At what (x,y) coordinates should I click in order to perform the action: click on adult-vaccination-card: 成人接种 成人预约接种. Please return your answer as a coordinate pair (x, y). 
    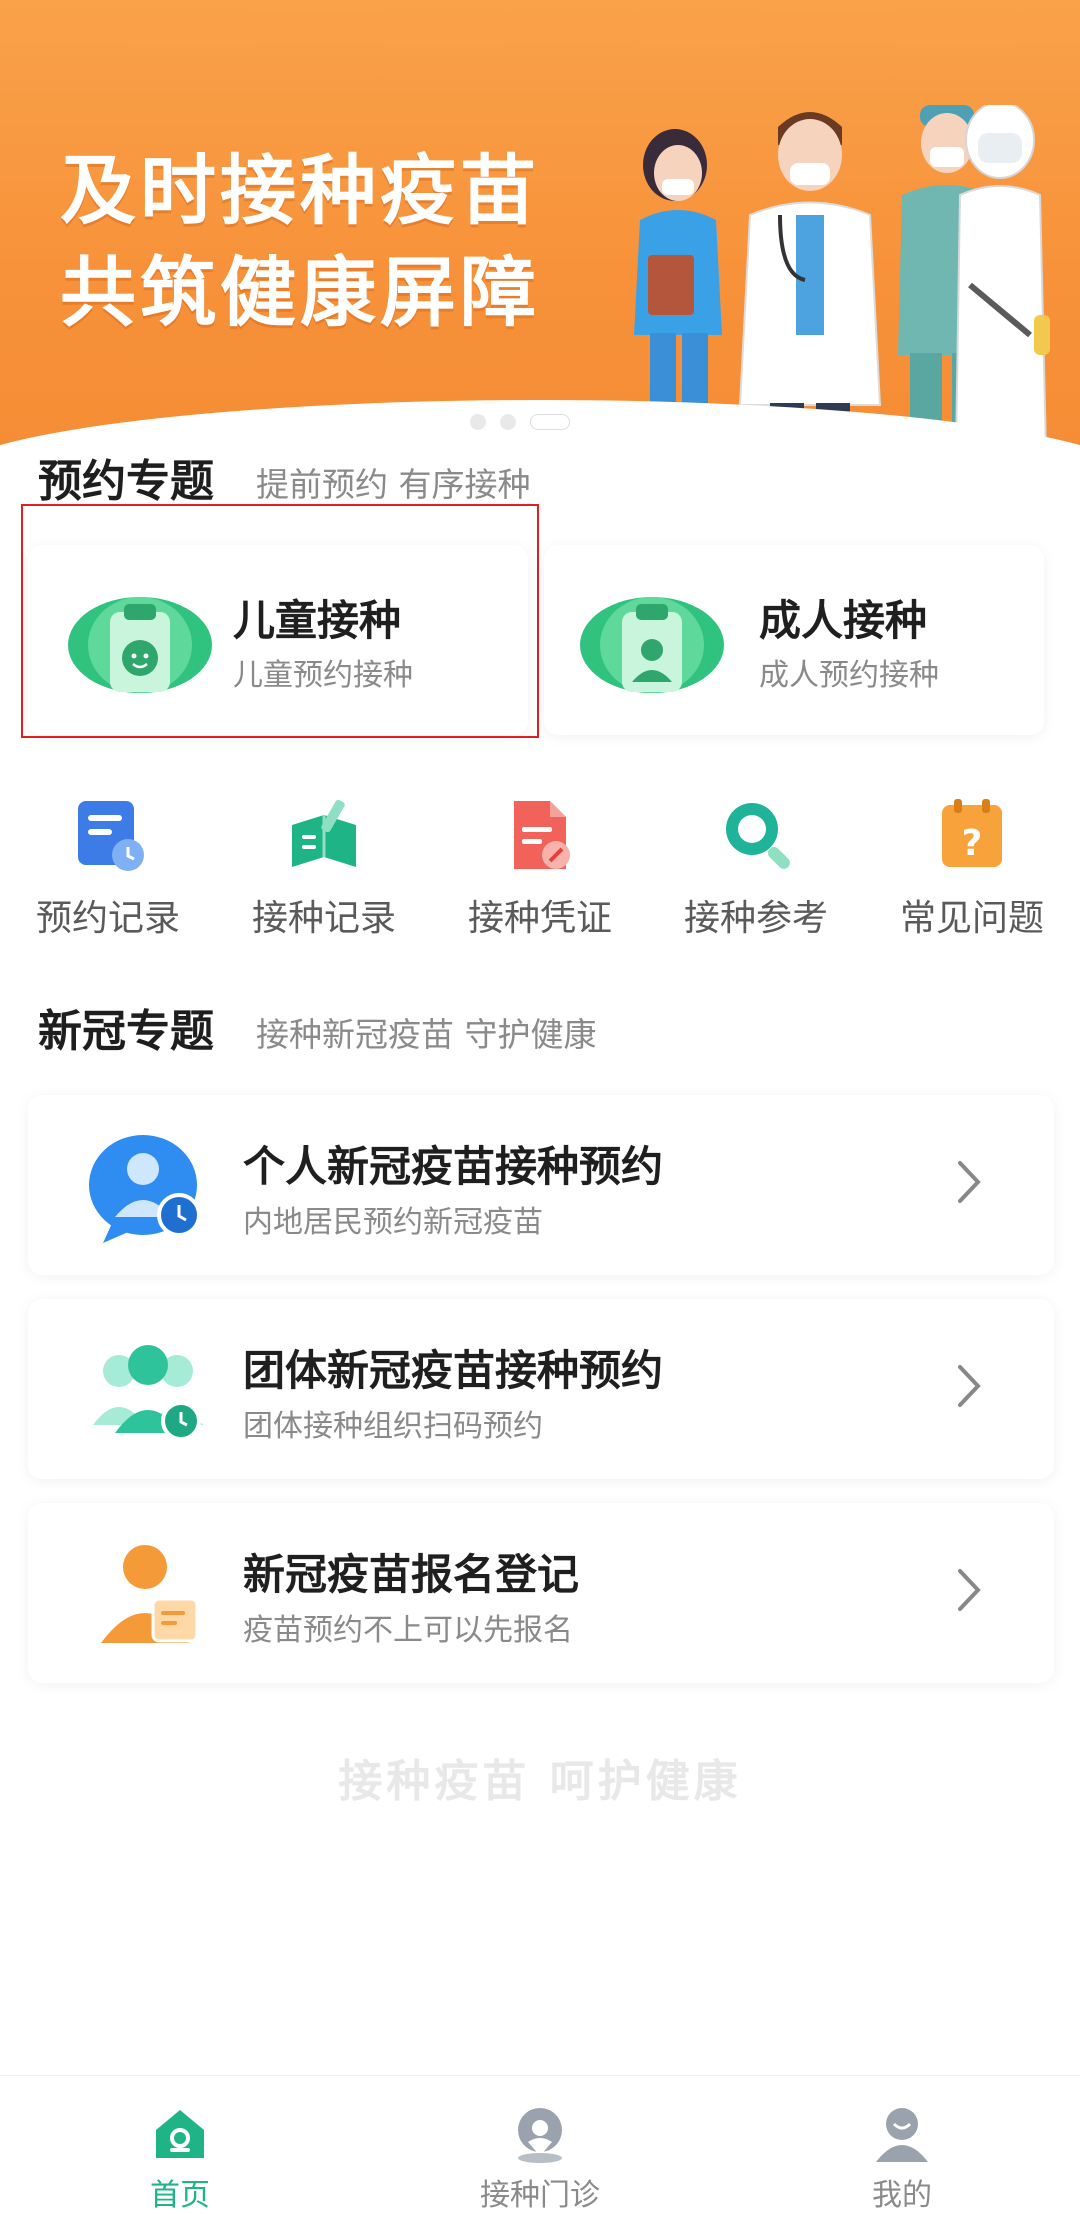
    Looking at the image, I should click on (794, 640).